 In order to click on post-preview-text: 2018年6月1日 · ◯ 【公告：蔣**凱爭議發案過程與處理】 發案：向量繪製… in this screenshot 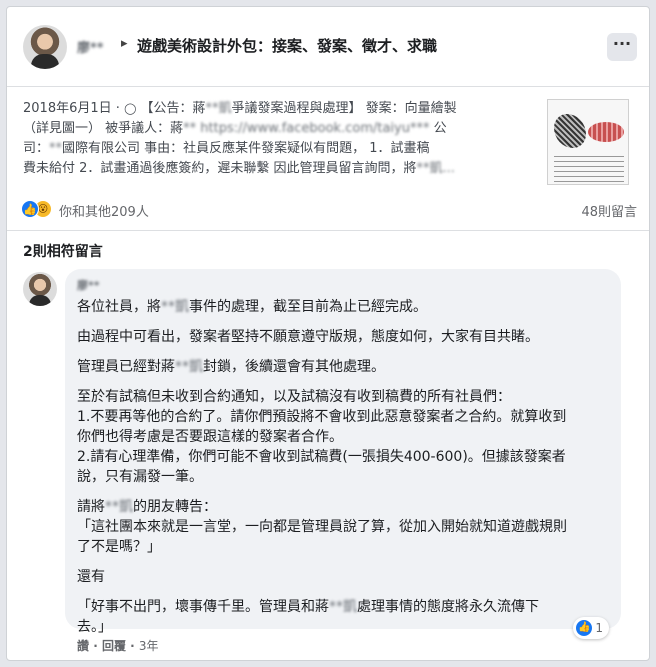, I will do `click(279, 139)`.